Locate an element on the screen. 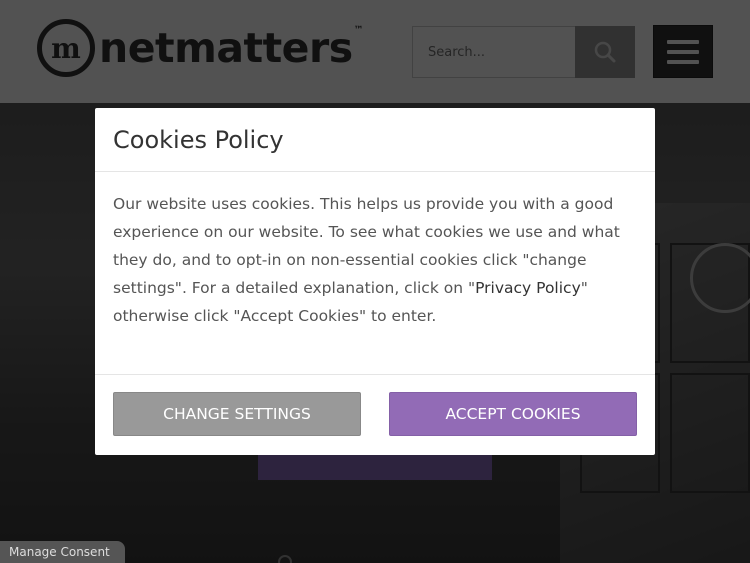 This screenshot has width=750, height=563. accept-cookies-button: ACCEPT COOKIES is located at coordinates (513, 414).